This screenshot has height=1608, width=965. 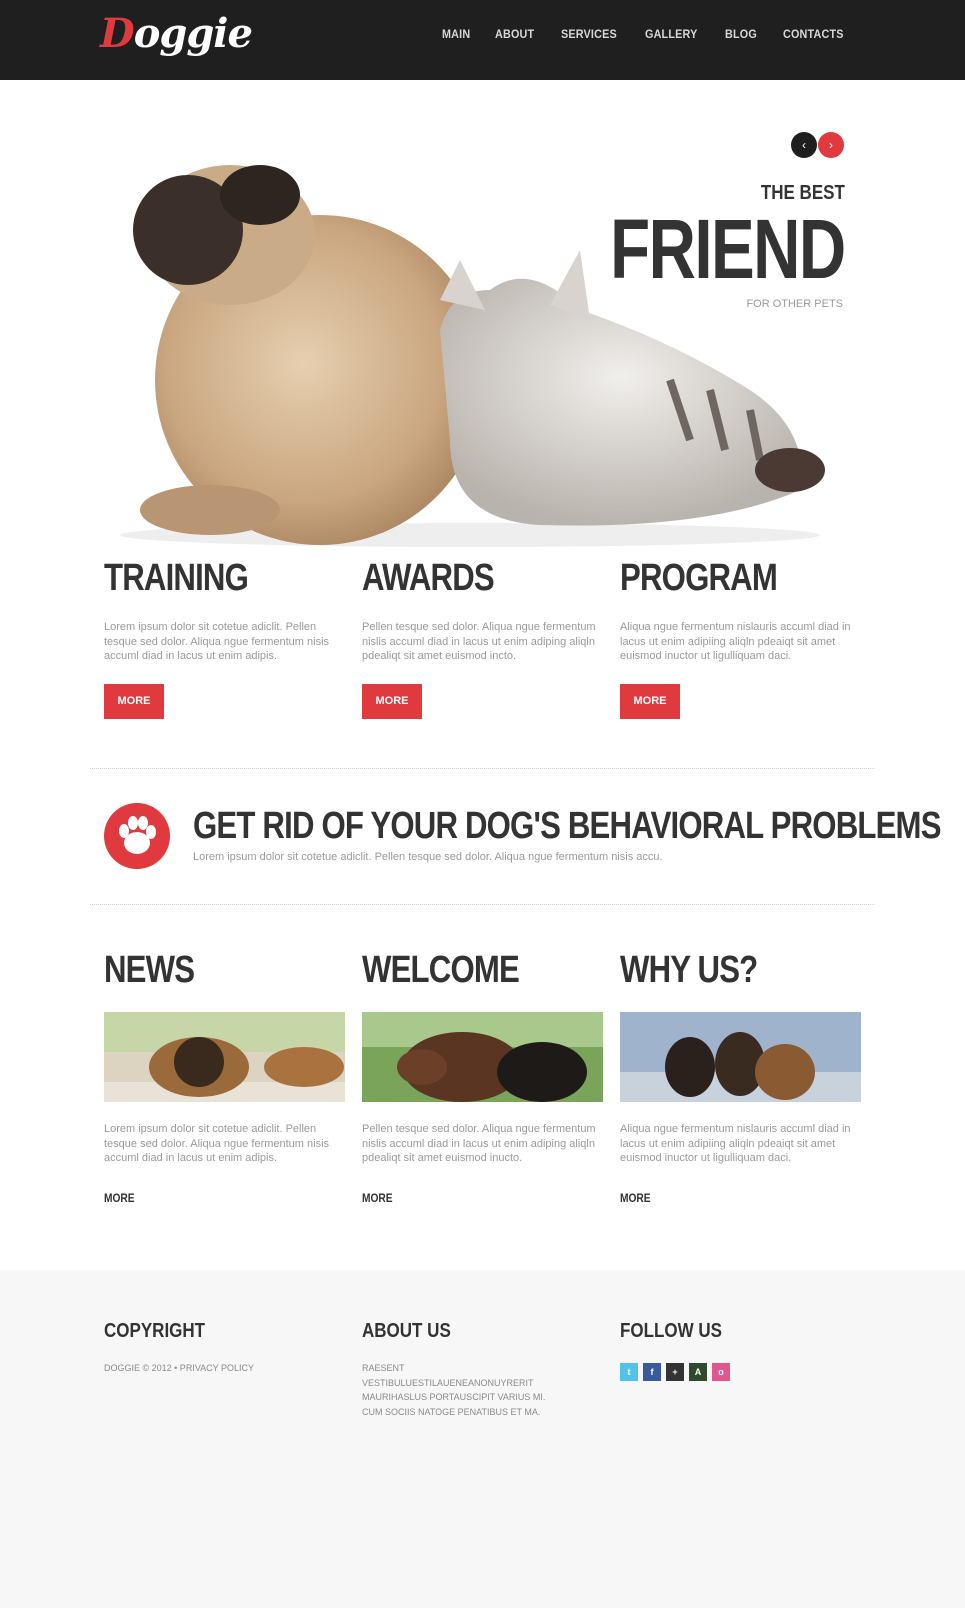 What do you see at coordinates (794, 304) in the screenshot?
I see `hero-subline: FOR OTHER PETS` at bounding box center [794, 304].